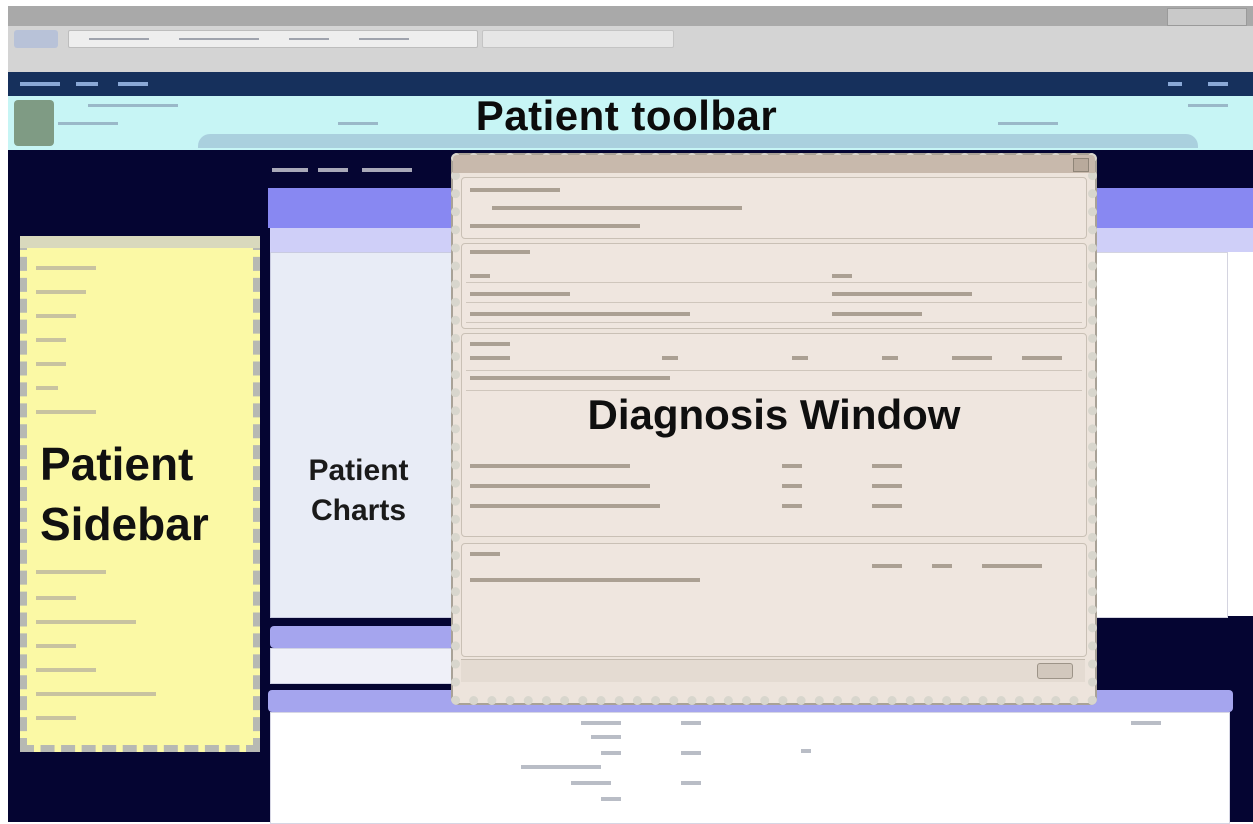 The height and width of the screenshot is (824, 1253). I want to click on patient-toolbar-label: Patient toolbar, so click(626, 115).